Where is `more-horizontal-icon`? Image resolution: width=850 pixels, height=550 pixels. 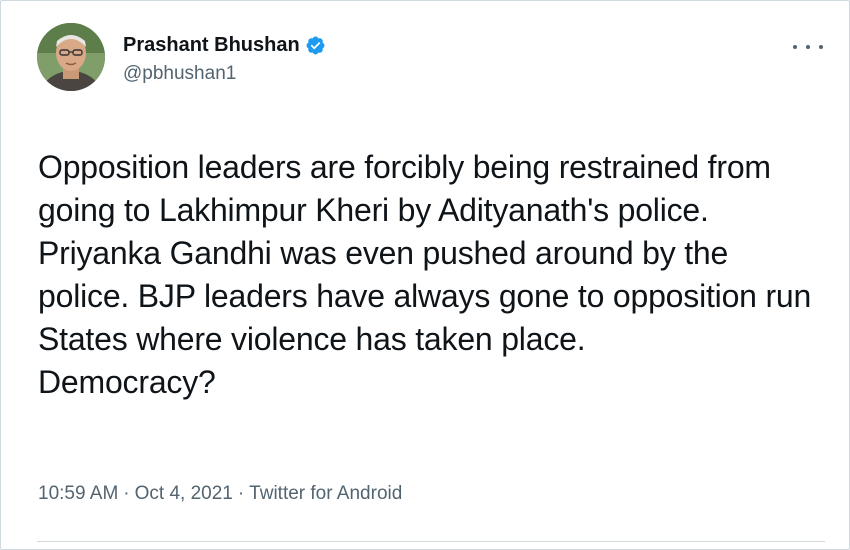
more-horizontal-icon is located at coordinates (808, 47).